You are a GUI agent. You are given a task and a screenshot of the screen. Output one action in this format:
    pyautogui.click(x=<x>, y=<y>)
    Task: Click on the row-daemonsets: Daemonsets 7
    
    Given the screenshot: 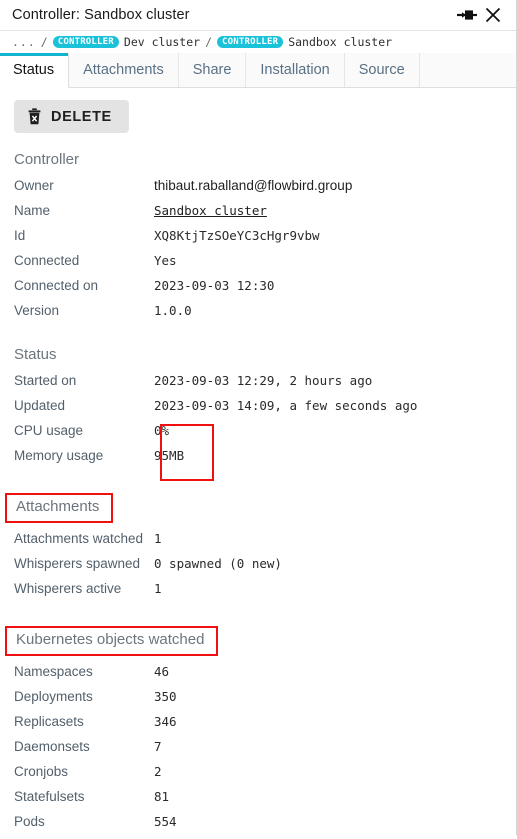 What is the action you would take?
    pyautogui.click(x=258, y=751)
    